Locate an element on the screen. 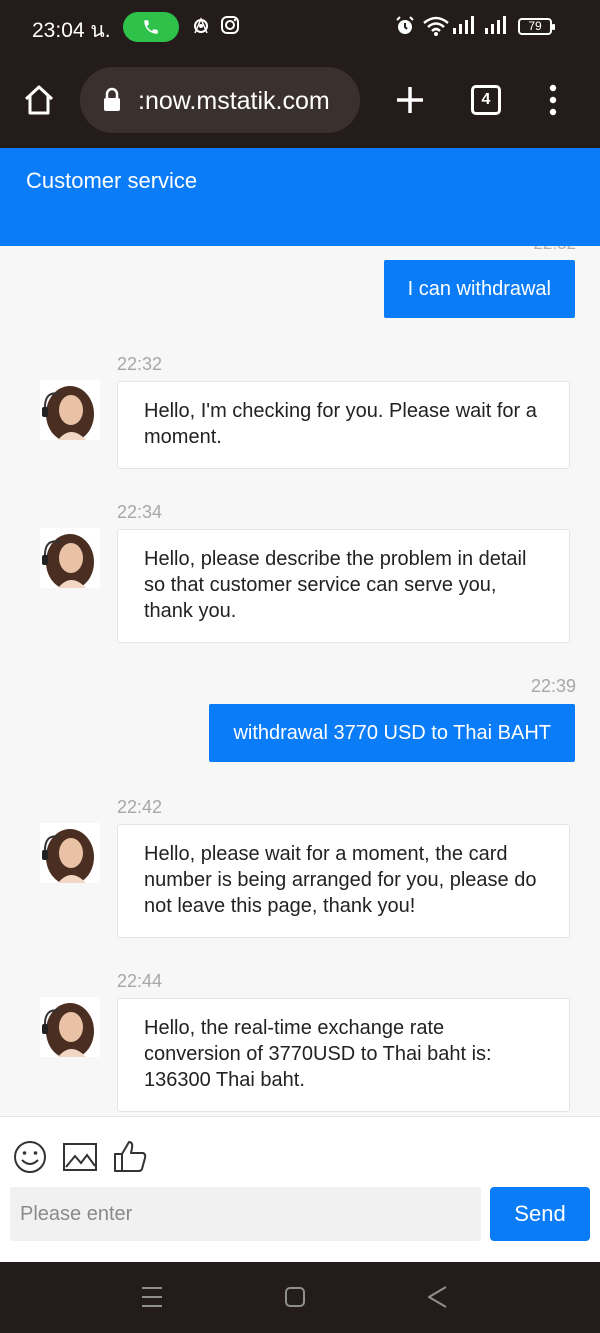 Image resolution: width=600 pixels, height=1333 pixels. chat-header: Customer service is located at coordinates (300, 197).